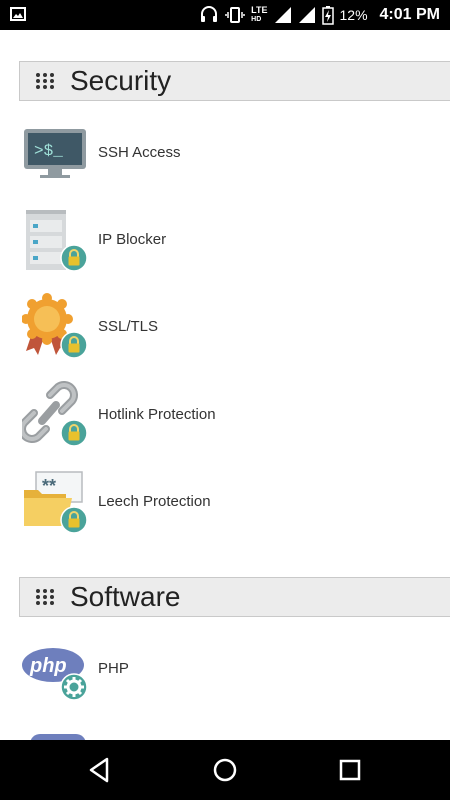  Describe the element at coordinates (234, 81) in the screenshot. I see `section-header-security: Security` at that location.